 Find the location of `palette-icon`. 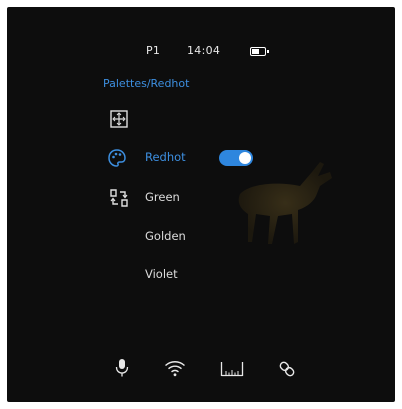

palette-icon is located at coordinates (117, 158).